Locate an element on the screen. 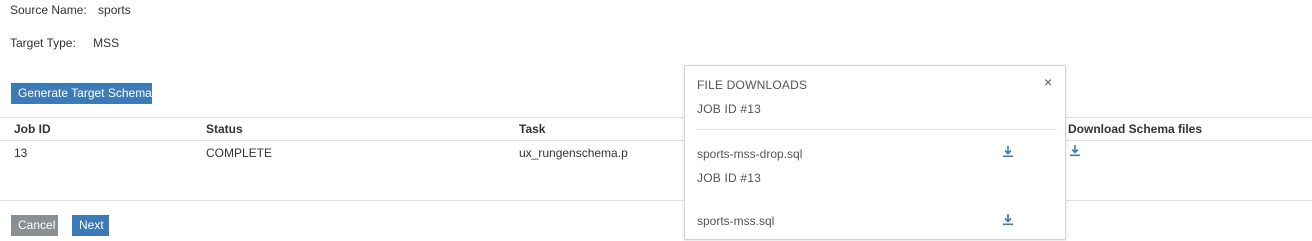 The image size is (1312, 241). source-name-field: Source Name: sports is located at coordinates (70, 10).